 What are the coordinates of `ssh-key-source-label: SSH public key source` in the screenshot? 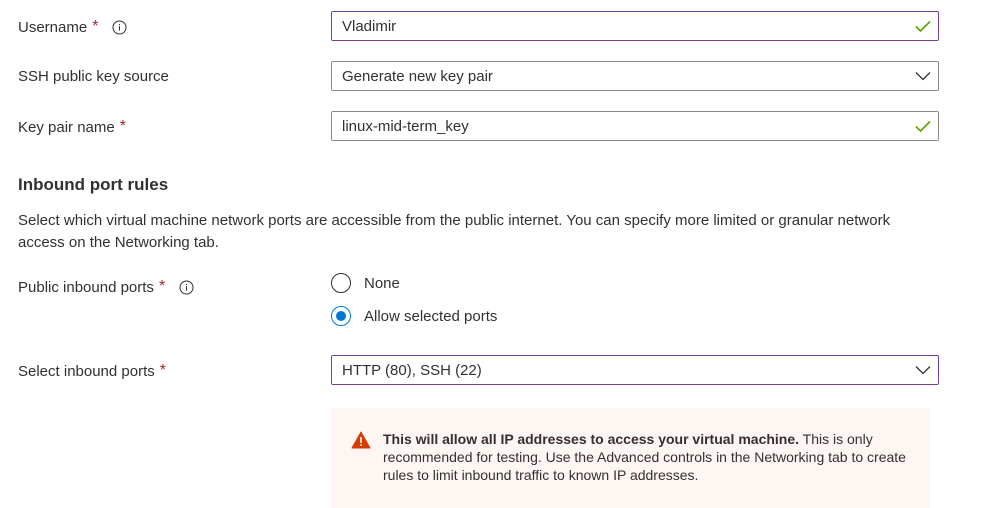 It's located at (93, 76).